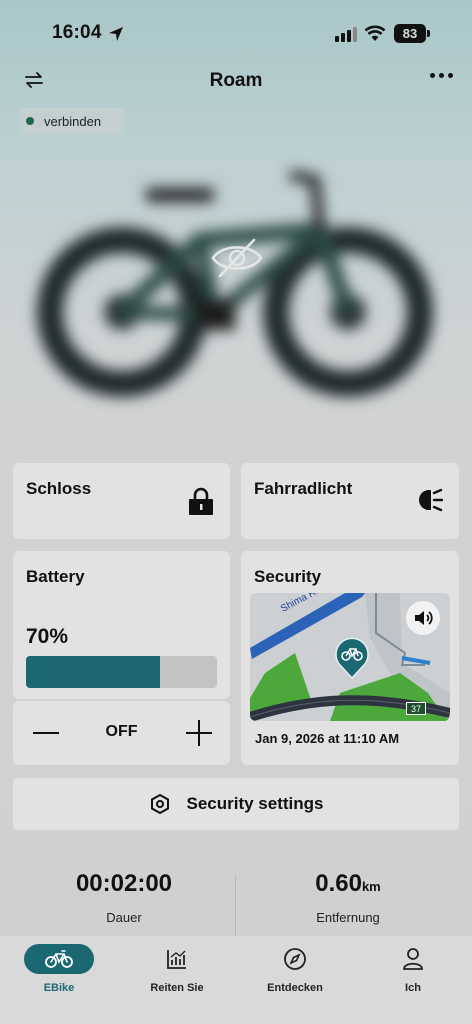 This screenshot has width=472, height=1024. I want to click on page-title: Roam, so click(236, 80).